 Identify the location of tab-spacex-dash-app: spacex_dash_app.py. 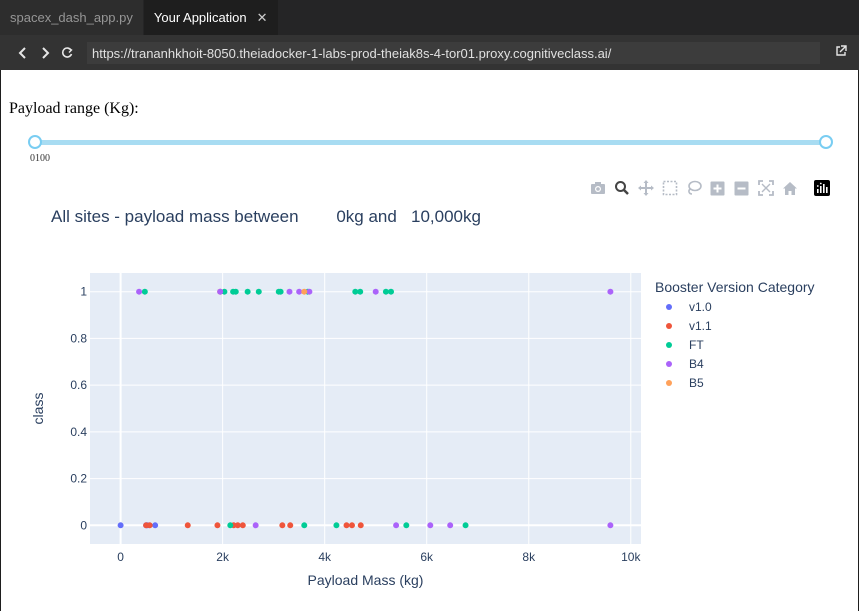
(72, 17).